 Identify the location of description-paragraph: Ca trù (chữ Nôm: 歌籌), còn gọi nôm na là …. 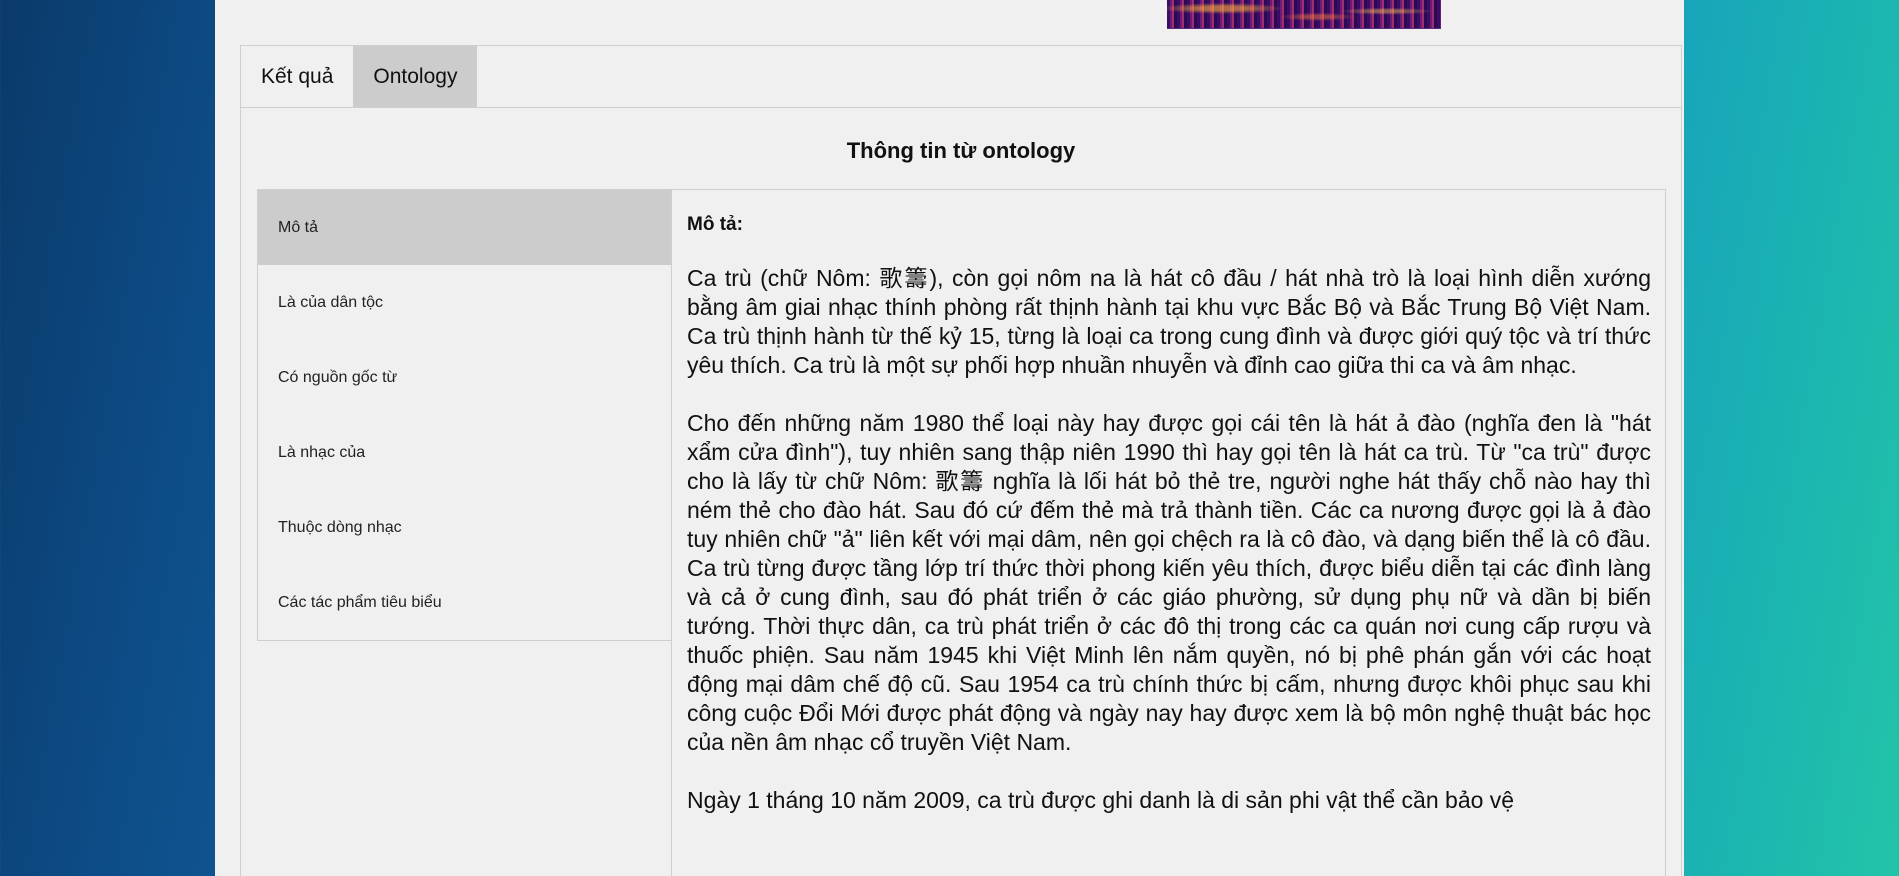
(1169, 321).